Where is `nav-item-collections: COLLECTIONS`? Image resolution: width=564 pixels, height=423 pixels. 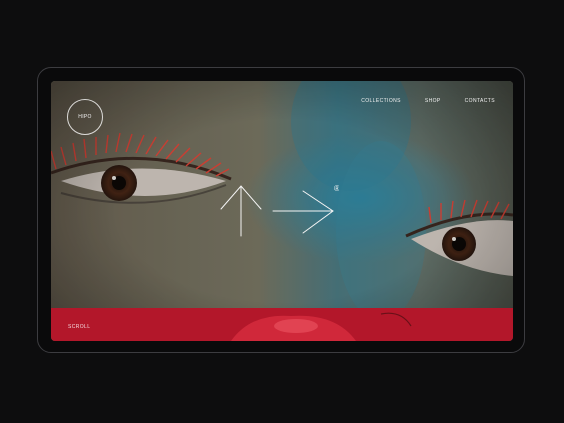
nav-item-collections: COLLECTIONS is located at coordinates (381, 101).